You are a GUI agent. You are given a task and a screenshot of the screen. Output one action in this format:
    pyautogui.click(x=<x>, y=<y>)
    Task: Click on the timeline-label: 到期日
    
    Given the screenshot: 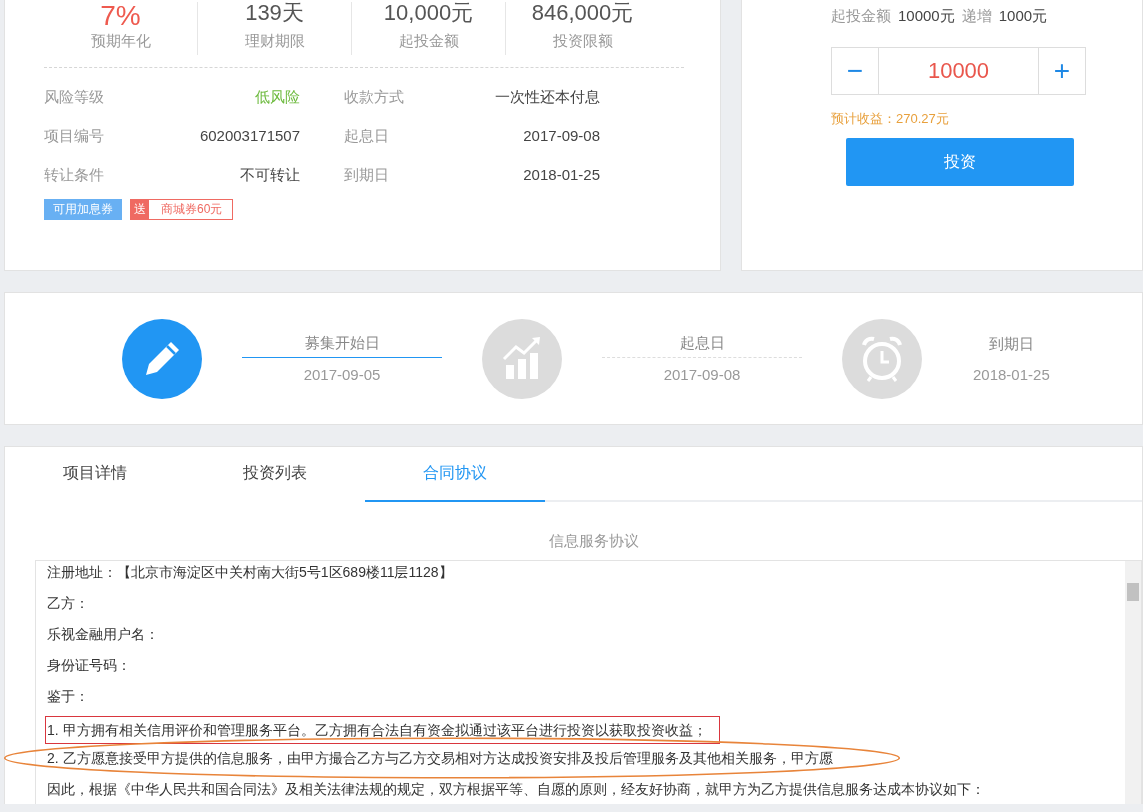 What is the action you would take?
    pyautogui.click(x=1011, y=344)
    